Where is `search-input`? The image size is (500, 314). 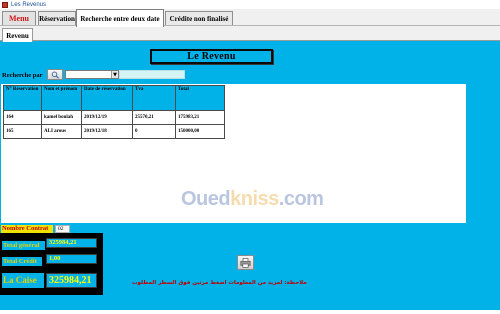 search-input is located at coordinates (152, 74).